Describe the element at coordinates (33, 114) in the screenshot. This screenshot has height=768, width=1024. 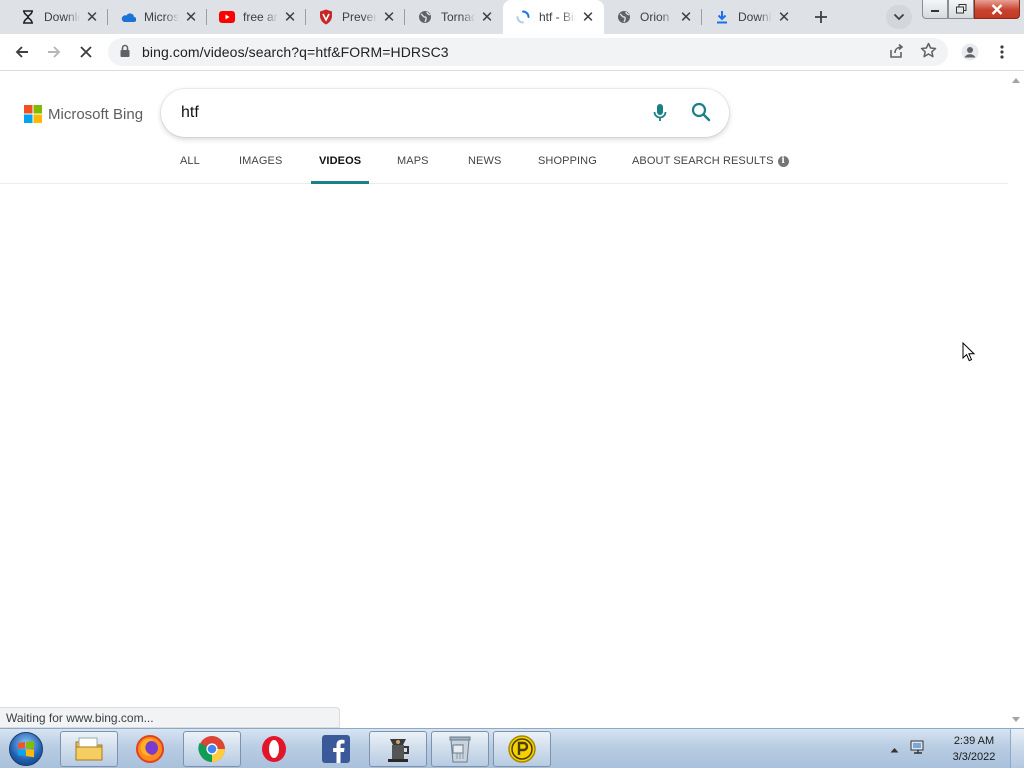
I see `microsoft-logo-icon` at that location.